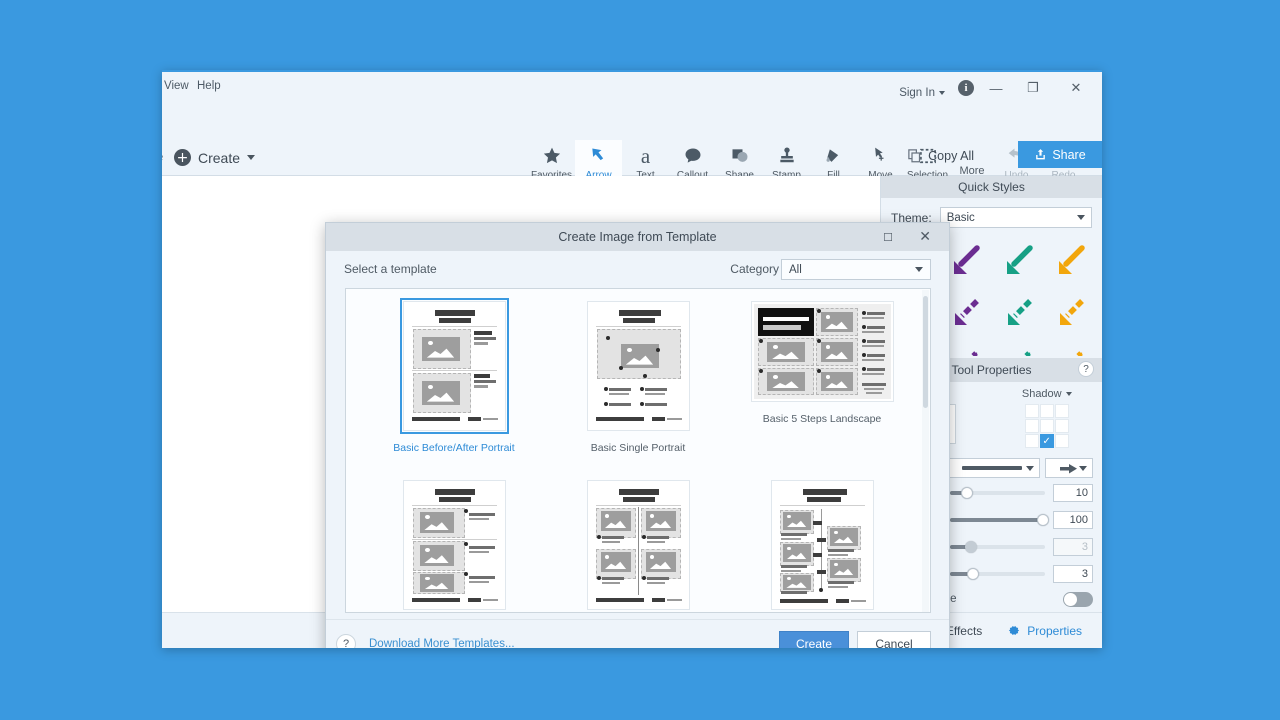 The width and height of the screenshot is (1280, 720). What do you see at coordinates (966, 88) in the screenshot?
I see `info-icon: i` at bounding box center [966, 88].